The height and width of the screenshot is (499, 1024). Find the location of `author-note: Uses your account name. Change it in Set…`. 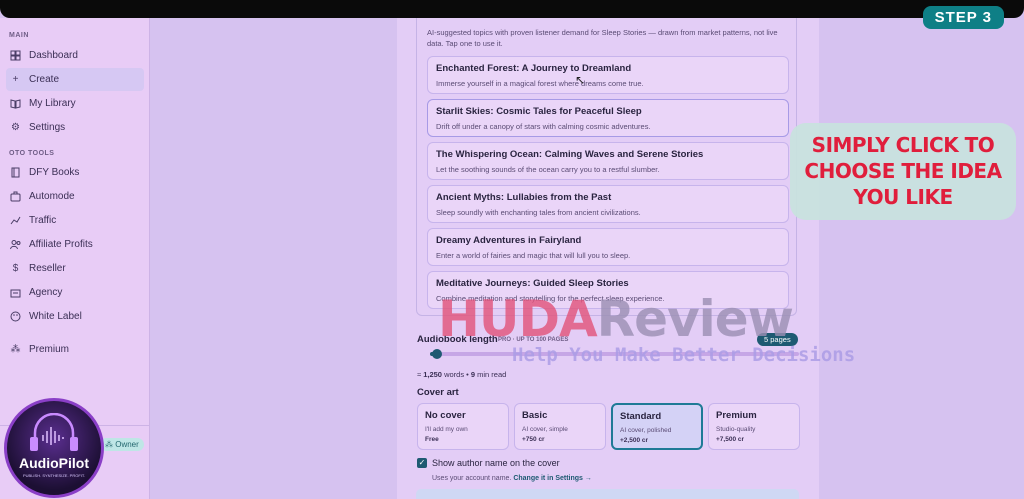

author-note: Uses your account name. Change it in Set… is located at coordinates (512, 478).